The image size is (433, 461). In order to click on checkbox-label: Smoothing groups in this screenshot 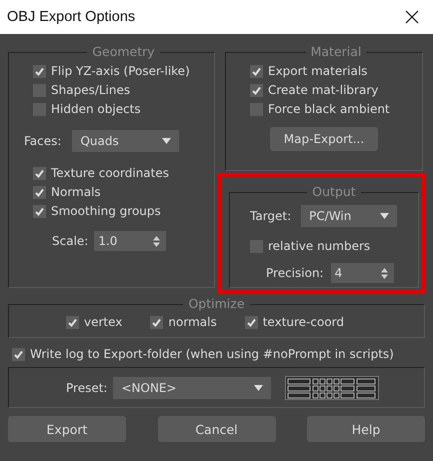, I will do `click(106, 211)`.